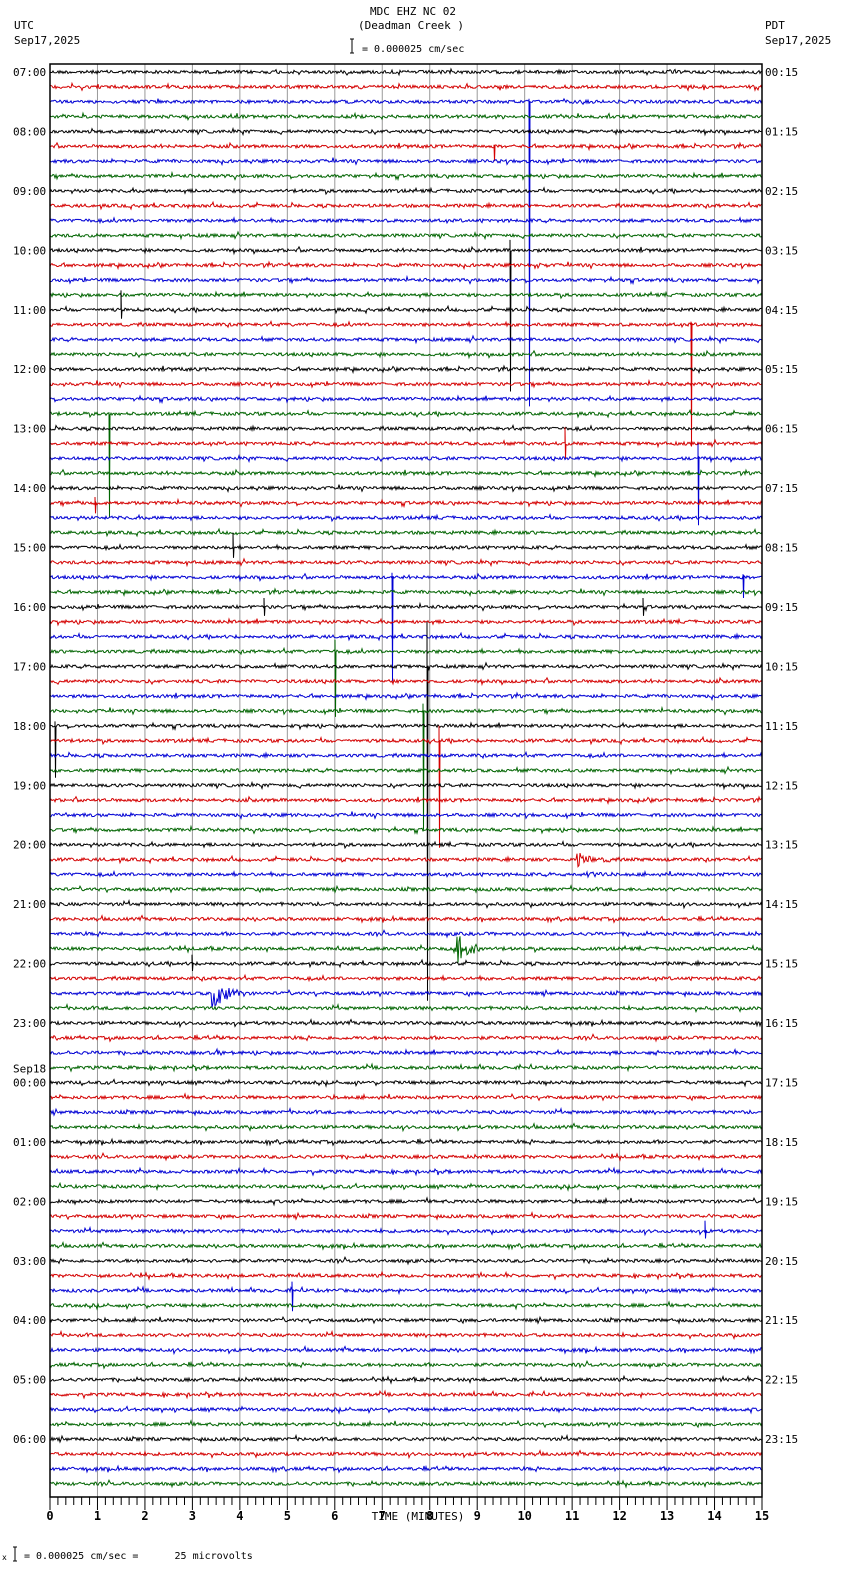 This screenshot has width=850, height=1584. I want to click on utc-hour-label: 13:00, so click(29, 429).